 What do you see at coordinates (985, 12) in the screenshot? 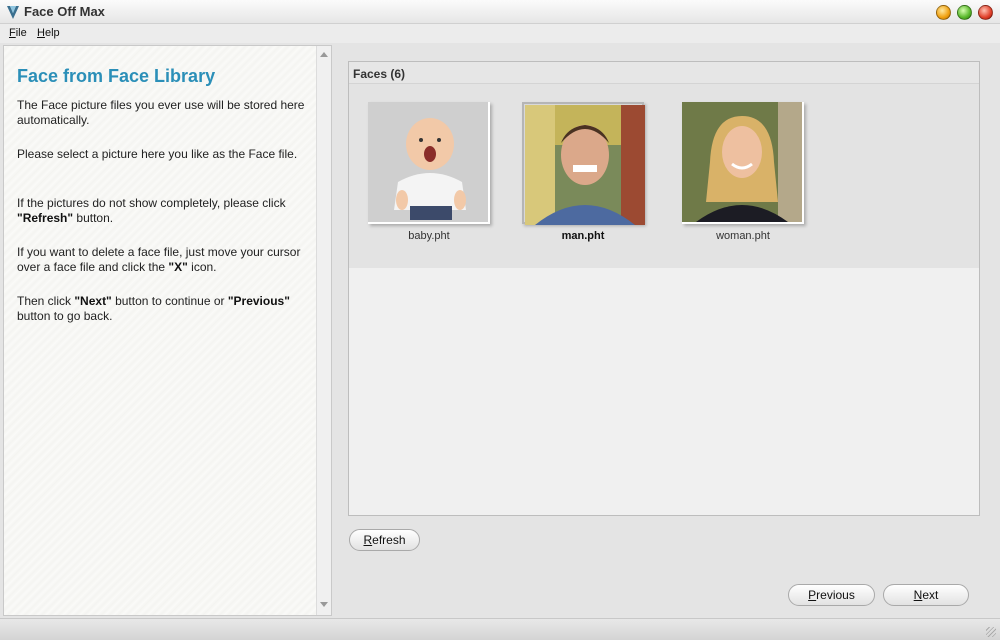
I see `close-button` at bounding box center [985, 12].